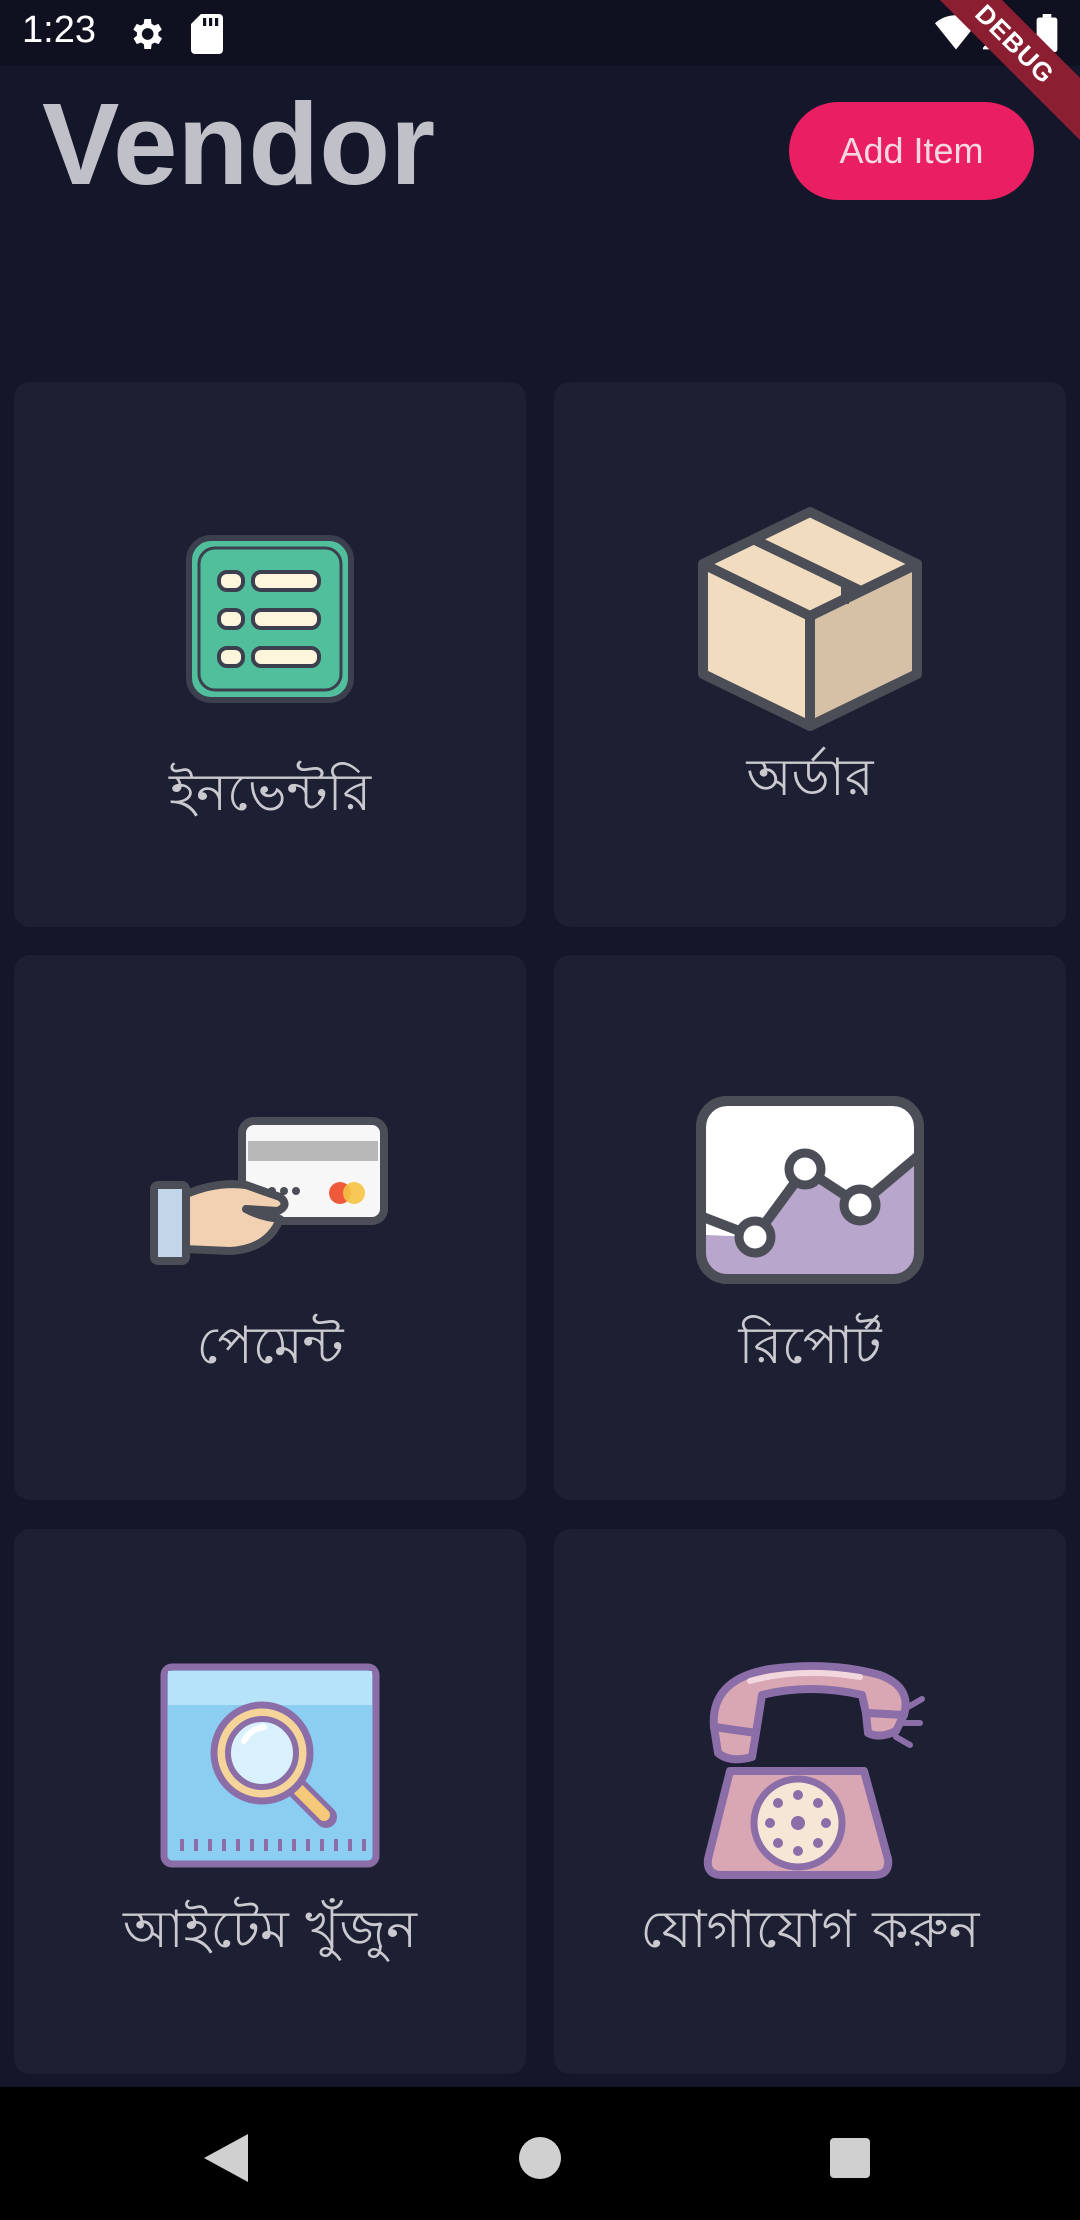 The height and width of the screenshot is (2220, 1080). I want to click on card-orders: অর্ডার, so click(810, 654).